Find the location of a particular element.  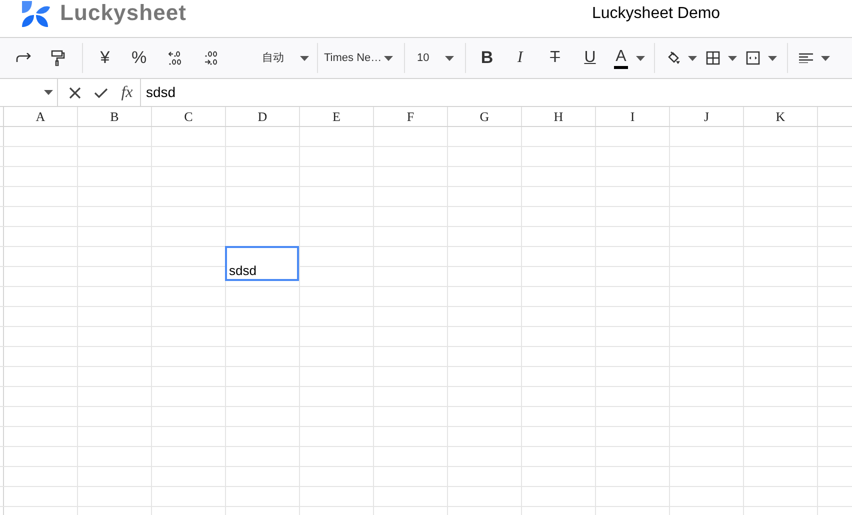

currency-button: ¥ is located at coordinates (105, 58).